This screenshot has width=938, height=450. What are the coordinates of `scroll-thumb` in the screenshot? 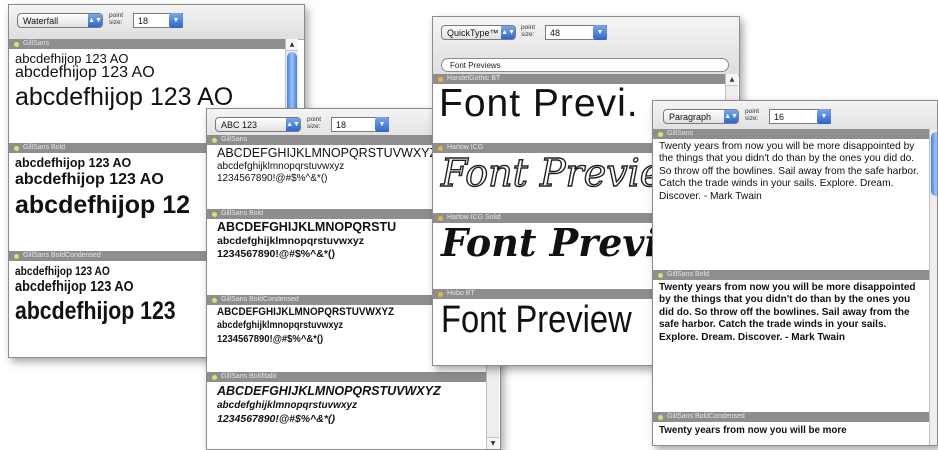 It's located at (934, 164).